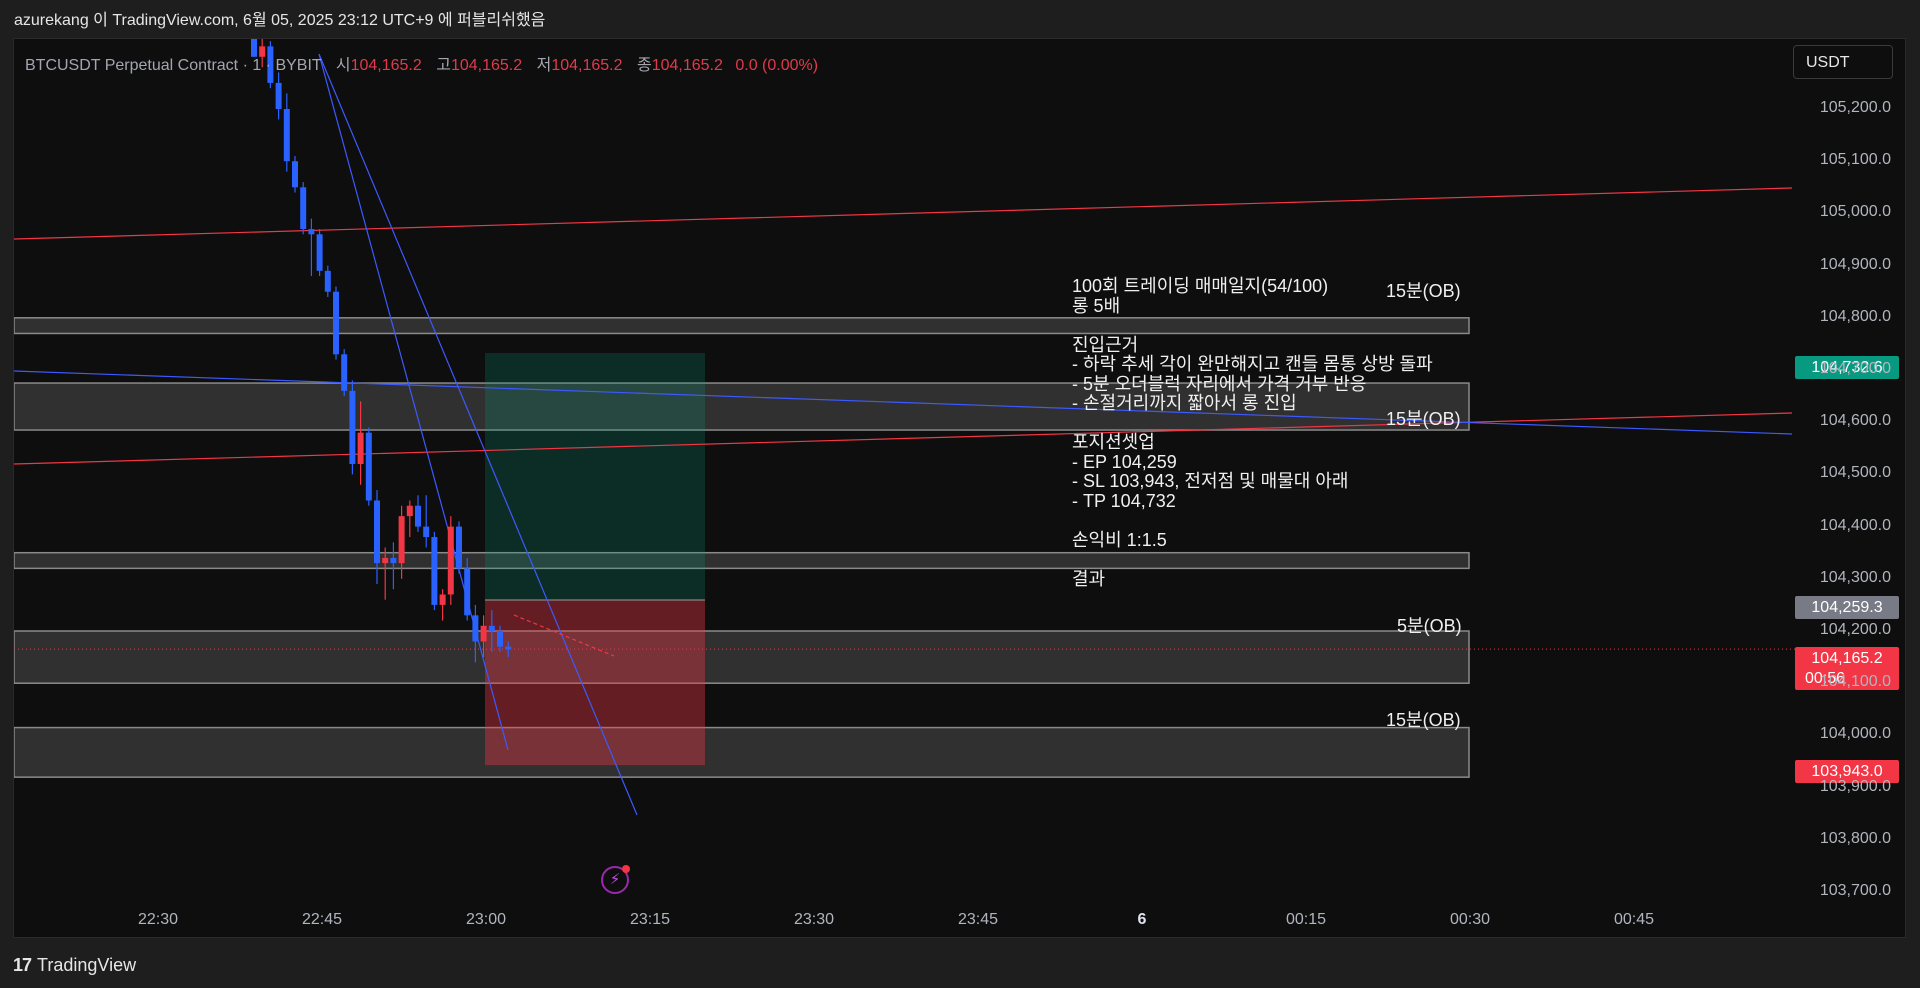 The width and height of the screenshot is (1920, 988). What do you see at coordinates (615, 879) in the screenshot?
I see `lightning-icon: ⚡` at bounding box center [615, 879].